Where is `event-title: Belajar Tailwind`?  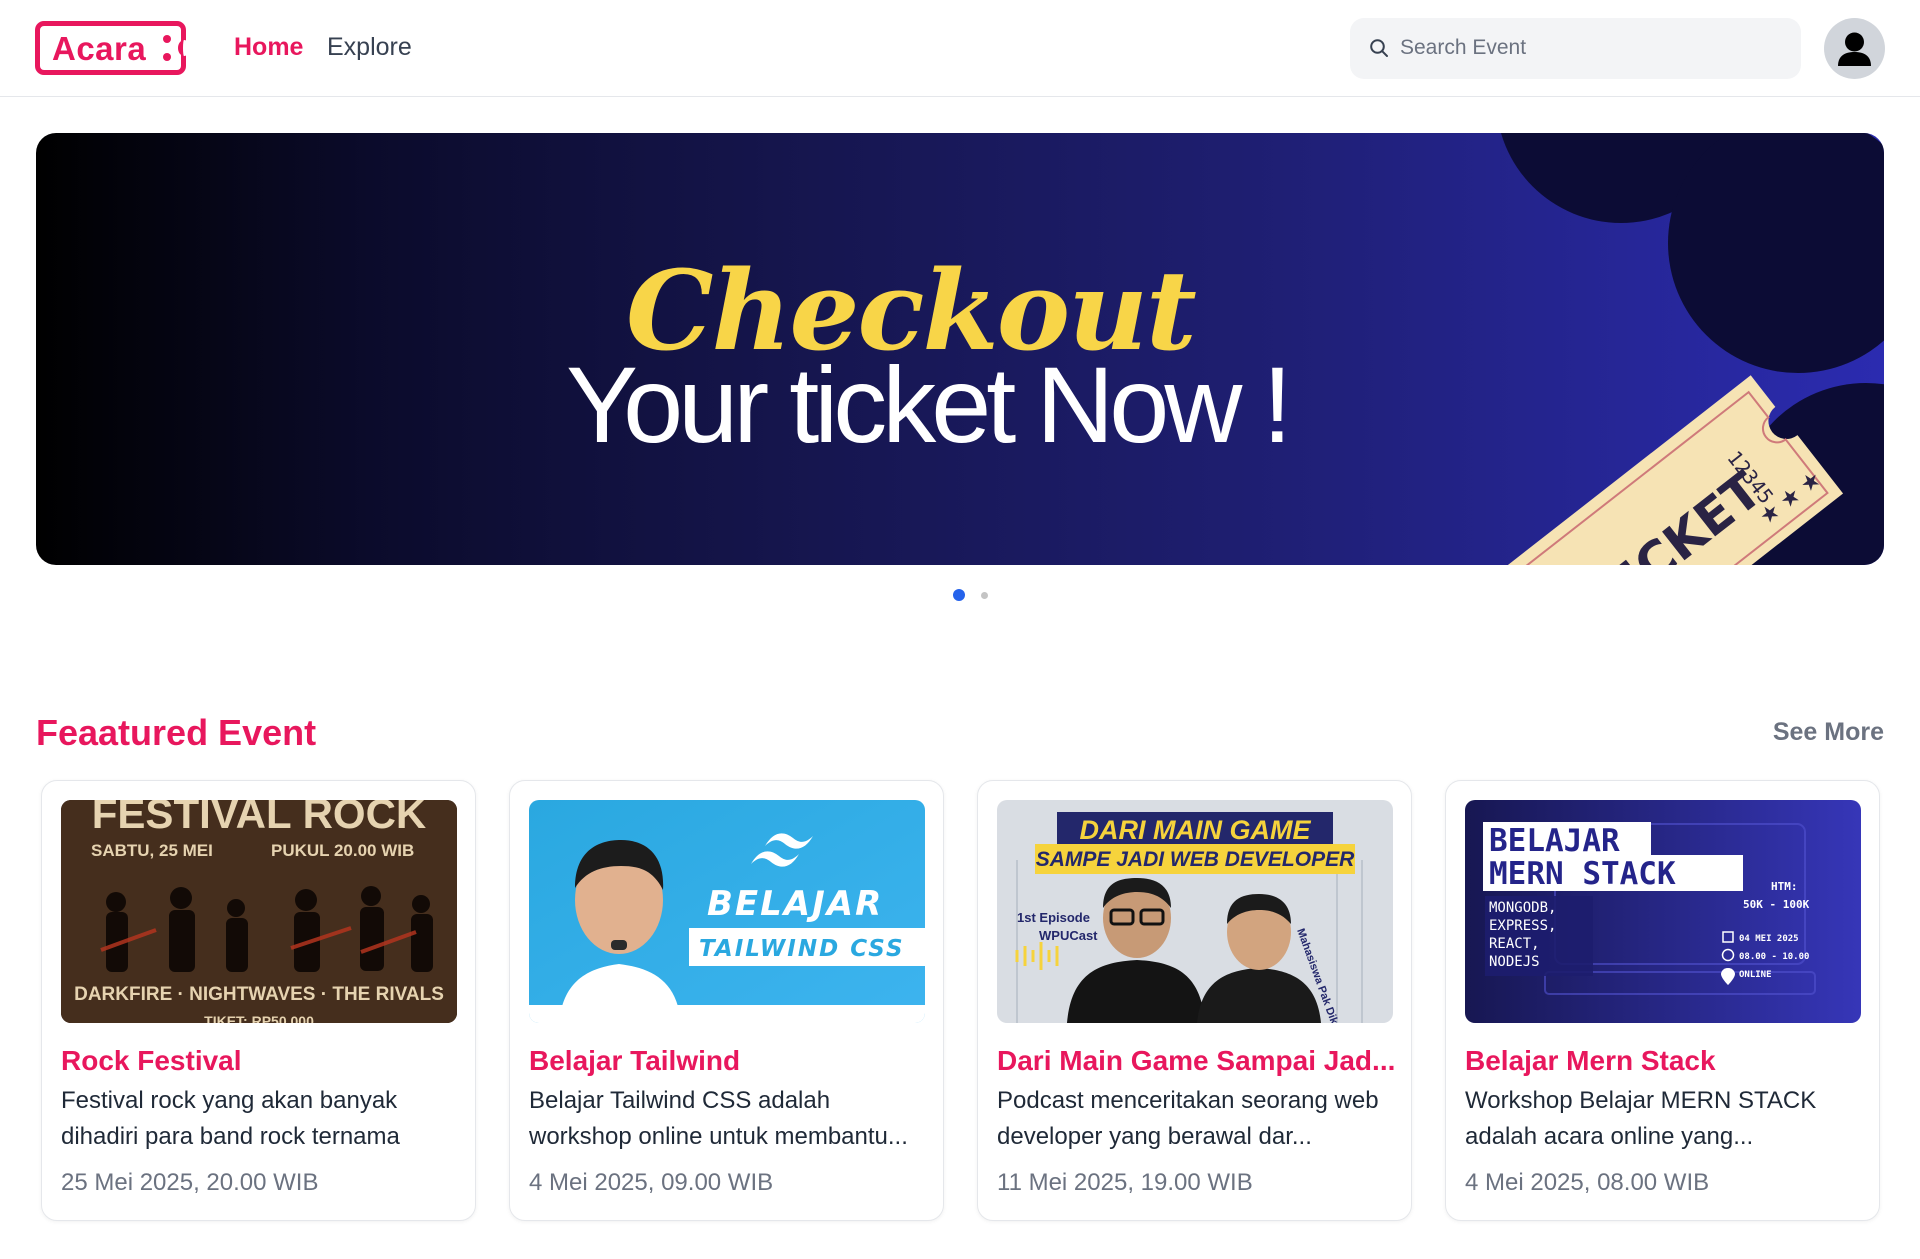
event-title: Belajar Tailwind is located at coordinates (729, 1061).